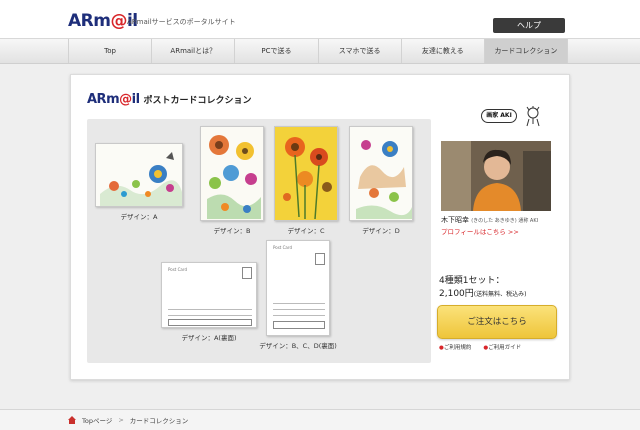 The image size is (640, 430). I want to click on card-image-bcd-back: Post Card, so click(298, 288).